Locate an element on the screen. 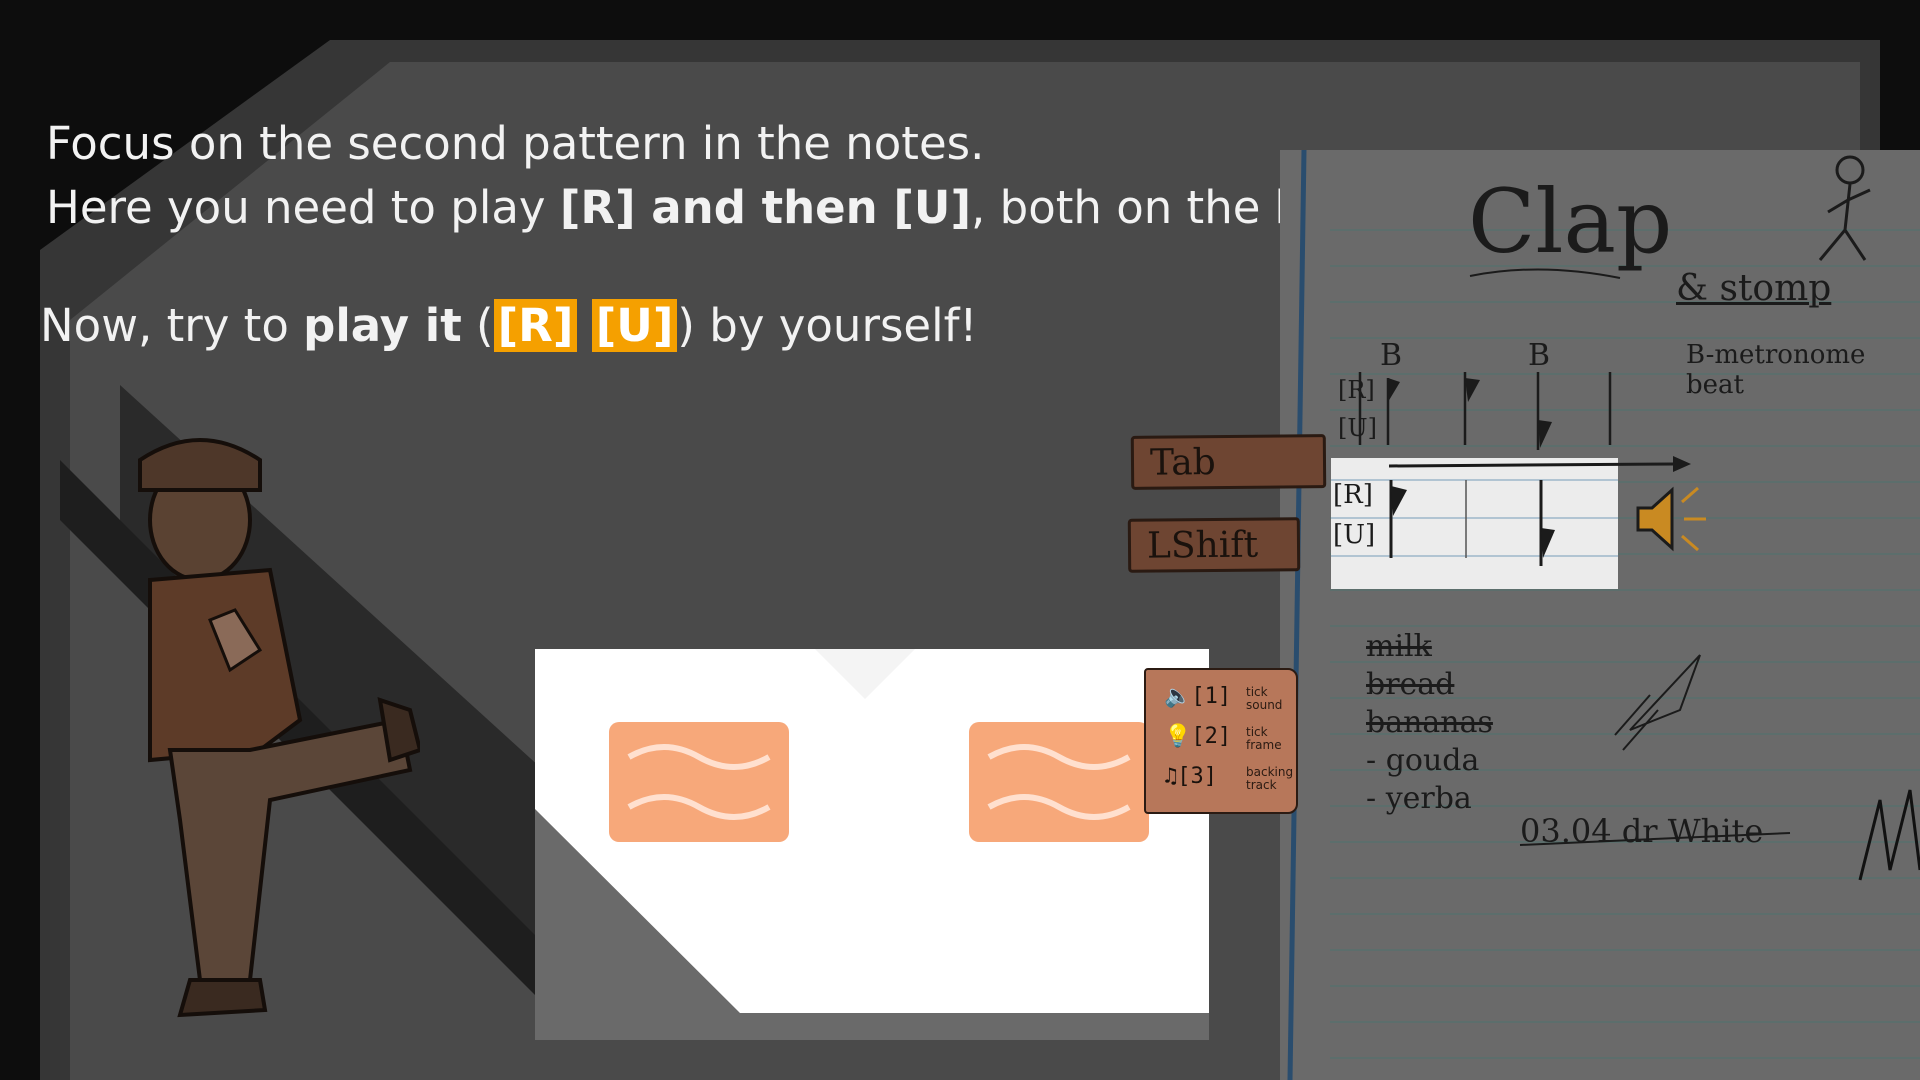 The height and width of the screenshot is (1080, 1920). option-tick-sound: 🔈[1] is located at coordinates (1197, 696).